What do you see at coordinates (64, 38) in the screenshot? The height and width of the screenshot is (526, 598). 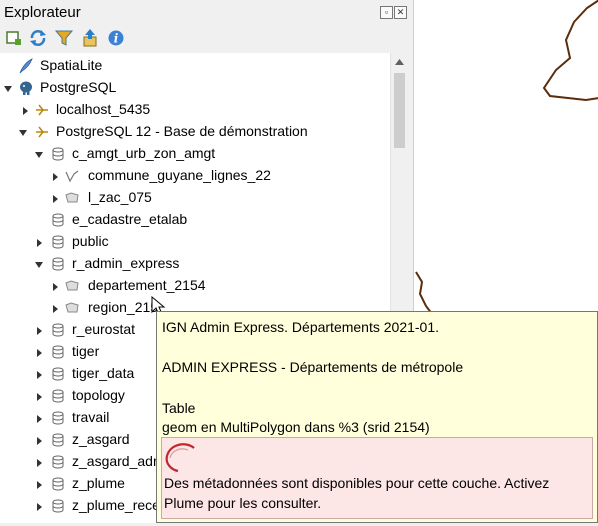 I see `filter-icon` at bounding box center [64, 38].